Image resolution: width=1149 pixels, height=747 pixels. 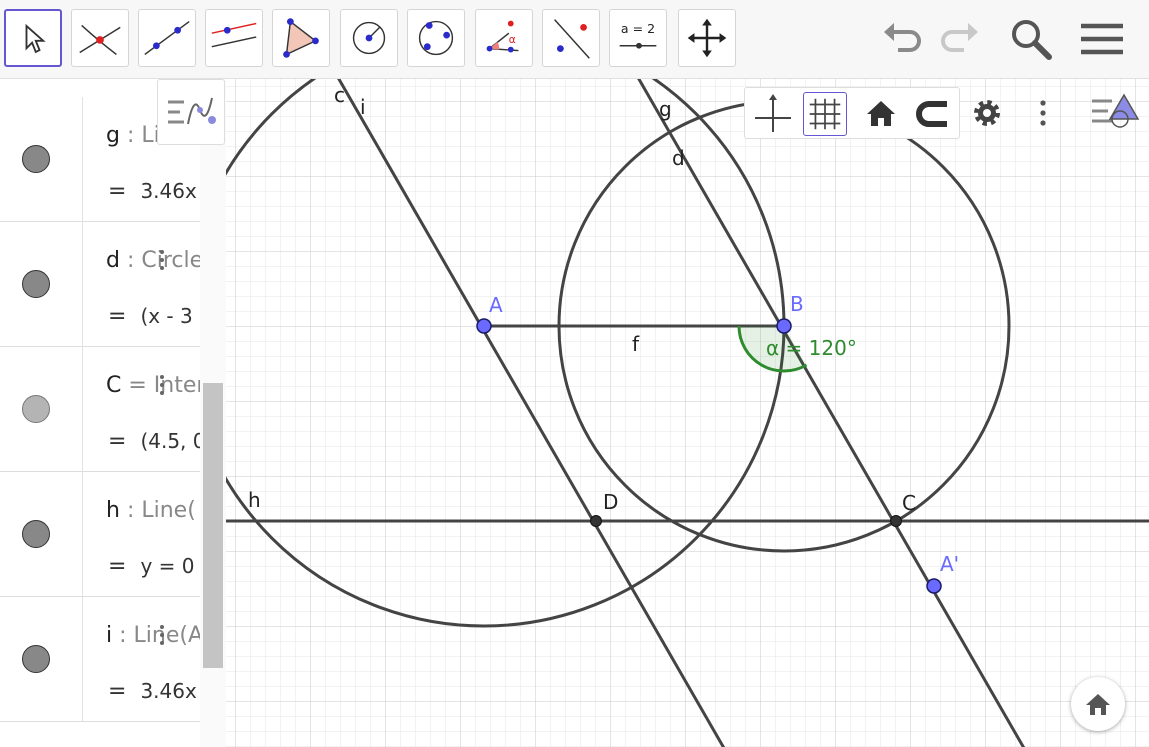 I want to click on move-graphics-tool, so click(x=707, y=38).